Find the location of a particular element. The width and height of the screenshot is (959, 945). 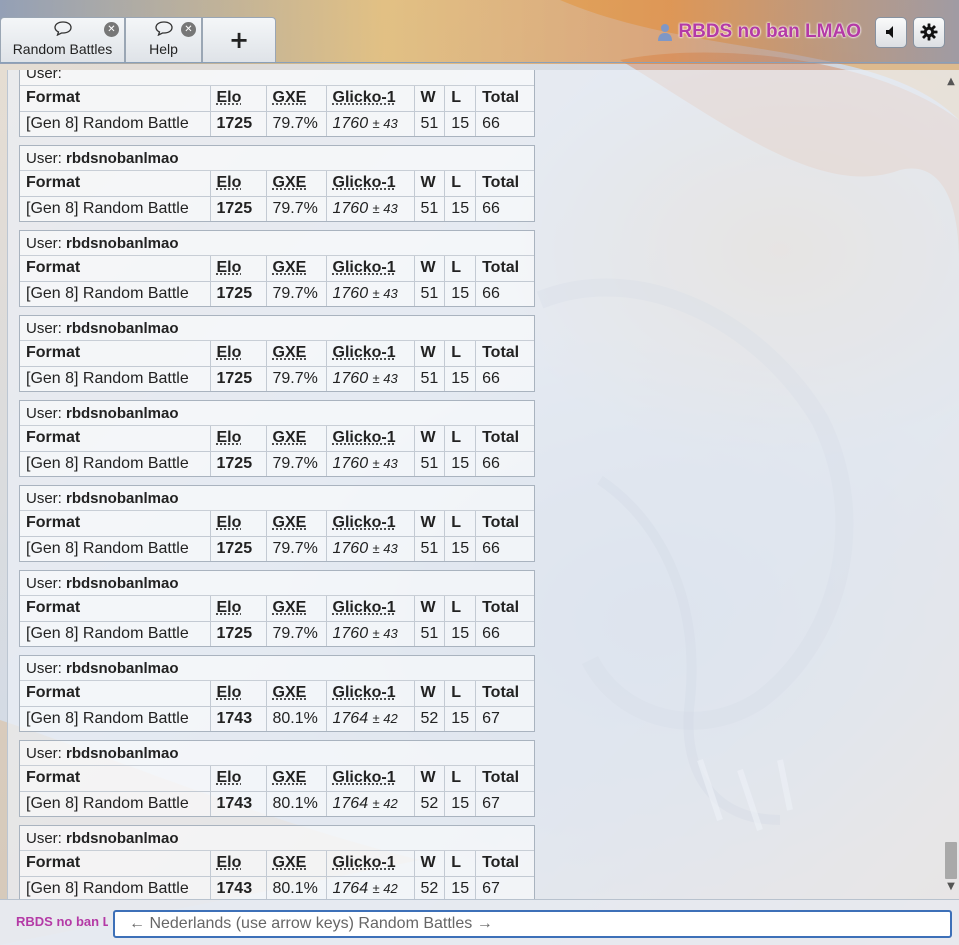

gear-icon is located at coordinates (929, 32).